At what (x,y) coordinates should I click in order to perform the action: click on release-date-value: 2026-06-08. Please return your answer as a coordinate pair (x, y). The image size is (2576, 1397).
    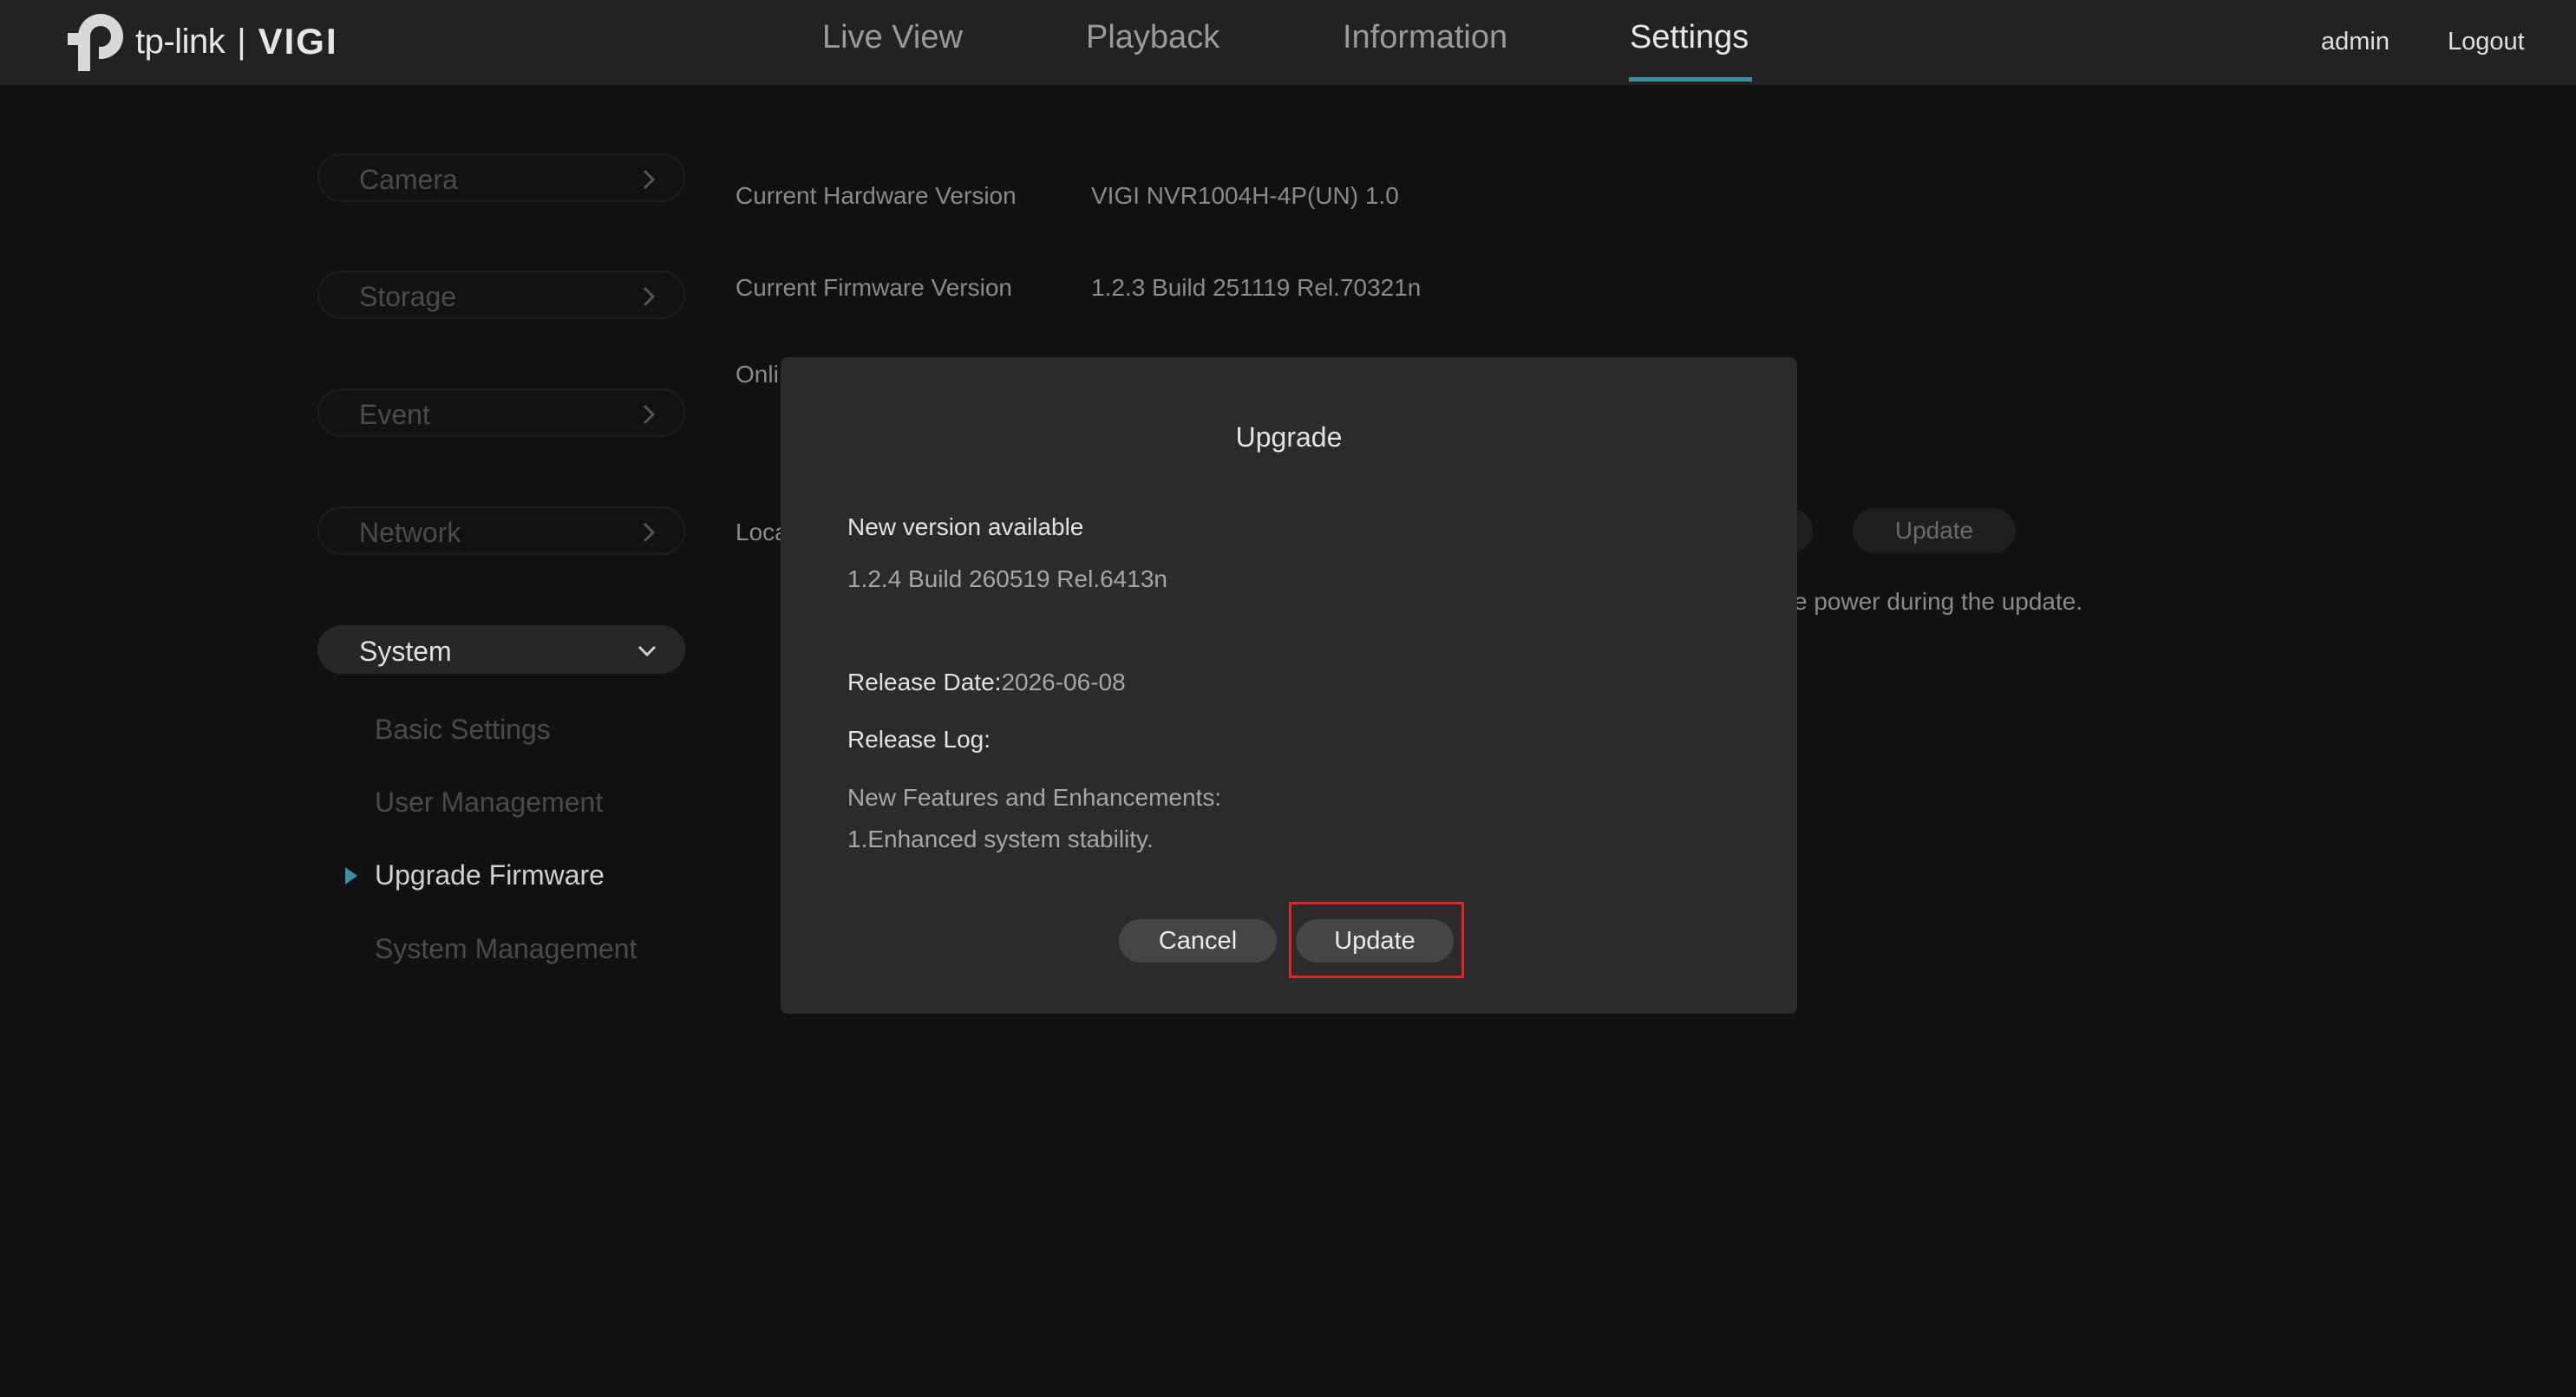
    Looking at the image, I should click on (1063, 682).